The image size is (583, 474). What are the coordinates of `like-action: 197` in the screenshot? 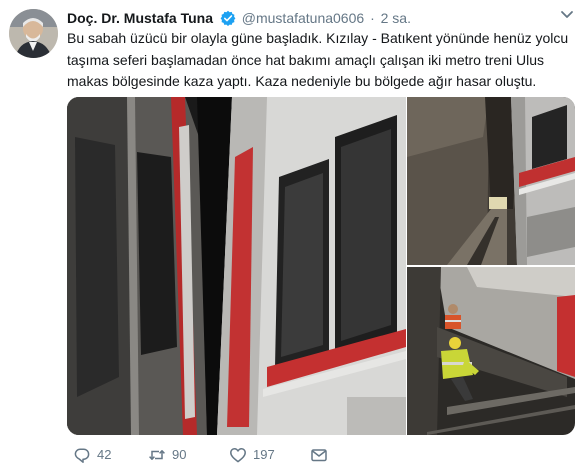 It's located at (252, 455).